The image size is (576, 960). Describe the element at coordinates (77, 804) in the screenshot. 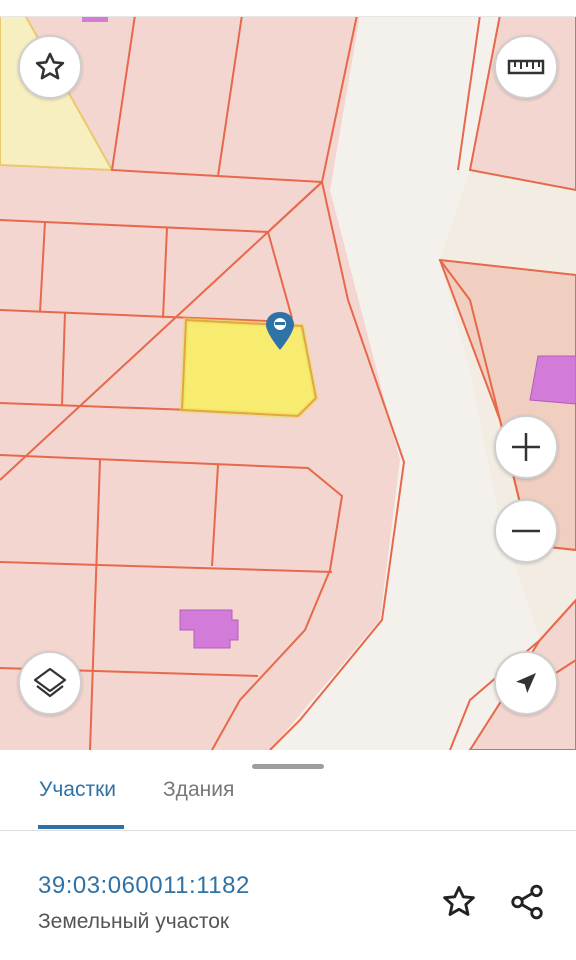

I see `tab-parcels: Участки` at that location.